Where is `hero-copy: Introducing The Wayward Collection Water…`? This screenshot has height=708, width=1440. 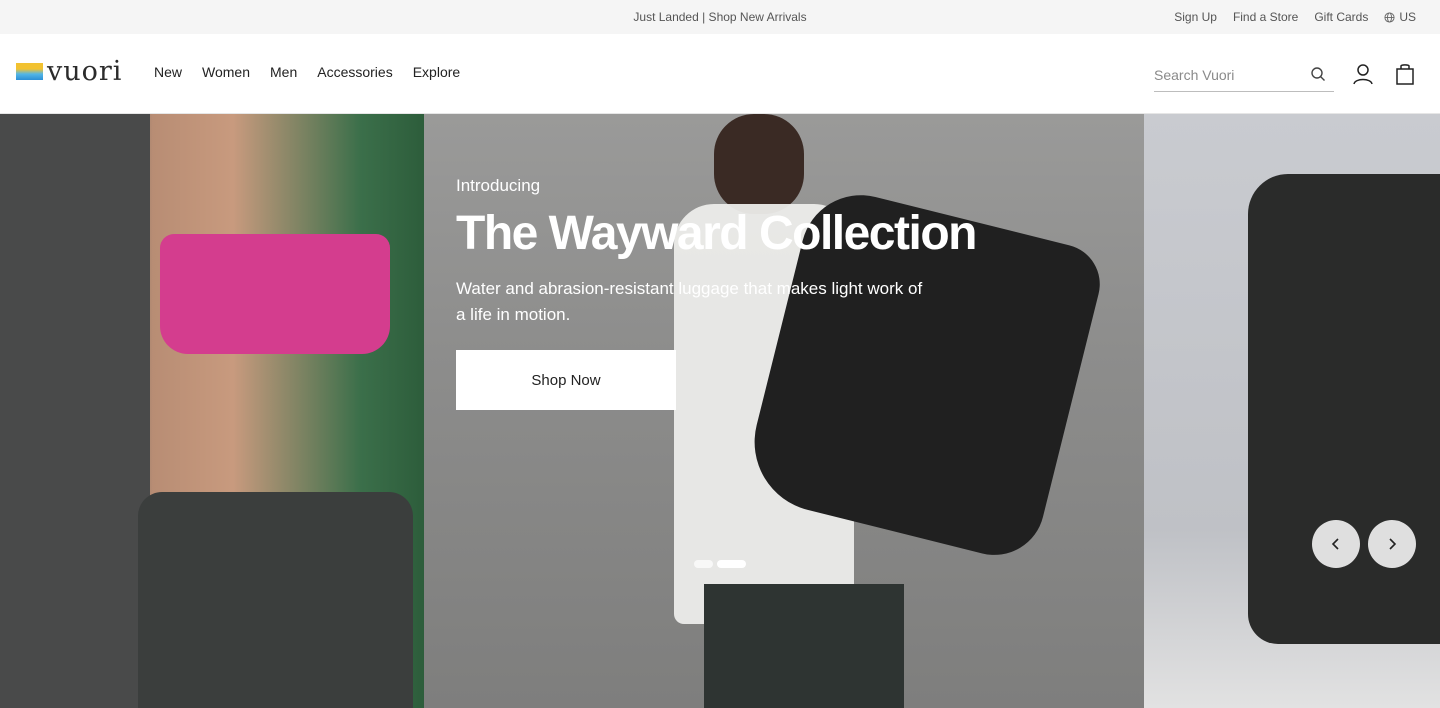
hero-copy: Introducing The Wayward Collection Water… is located at coordinates (716, 252).